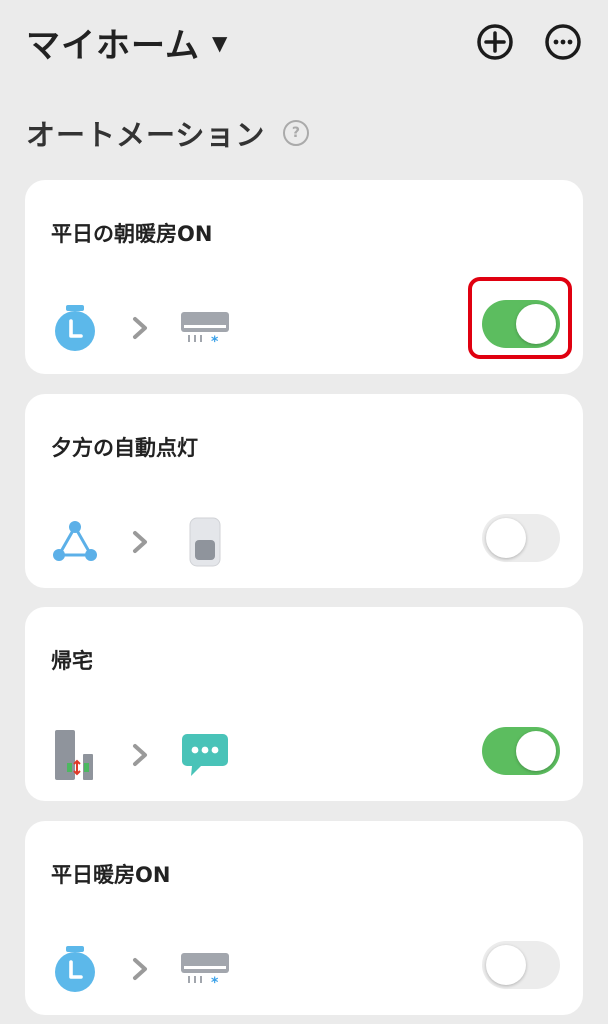 This screenshot has height=1024, width=608. What do you see at coordinates (72, 661) in the screenshot?
I see `automation-title: 帰宅` at bounding box center [72, 661].